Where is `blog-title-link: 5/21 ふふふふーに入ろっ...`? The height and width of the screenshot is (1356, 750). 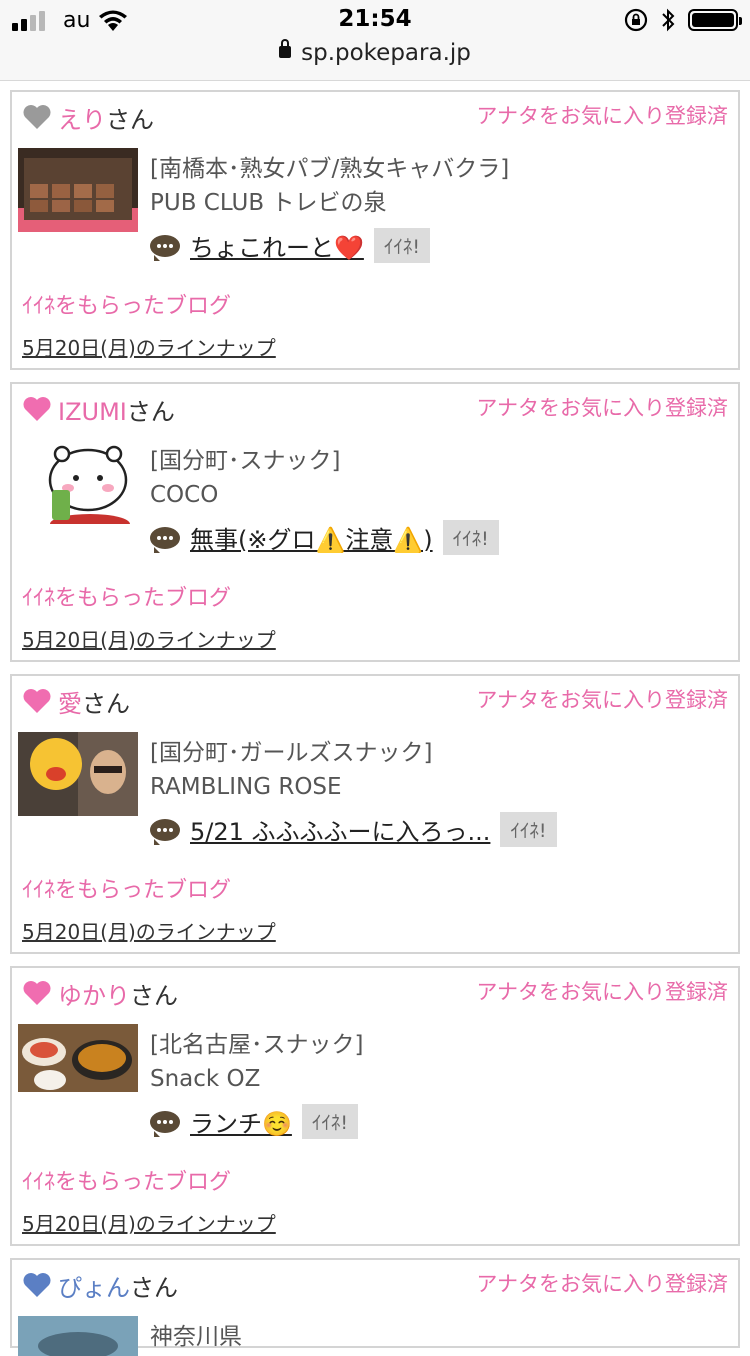 blog-title-link: 5/21 ふふふふーに入ろっ... is located at coordinates (340, 829).